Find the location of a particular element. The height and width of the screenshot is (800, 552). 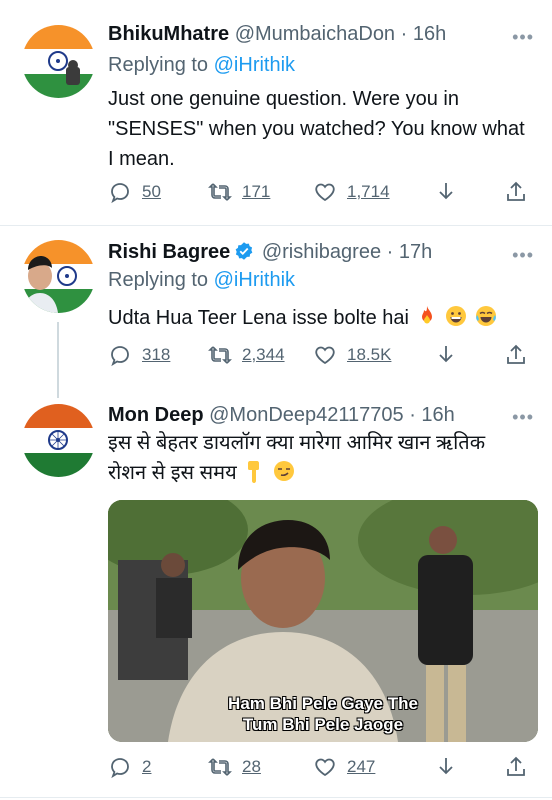

reply-button: 50 is located at coordinates (134, 192).